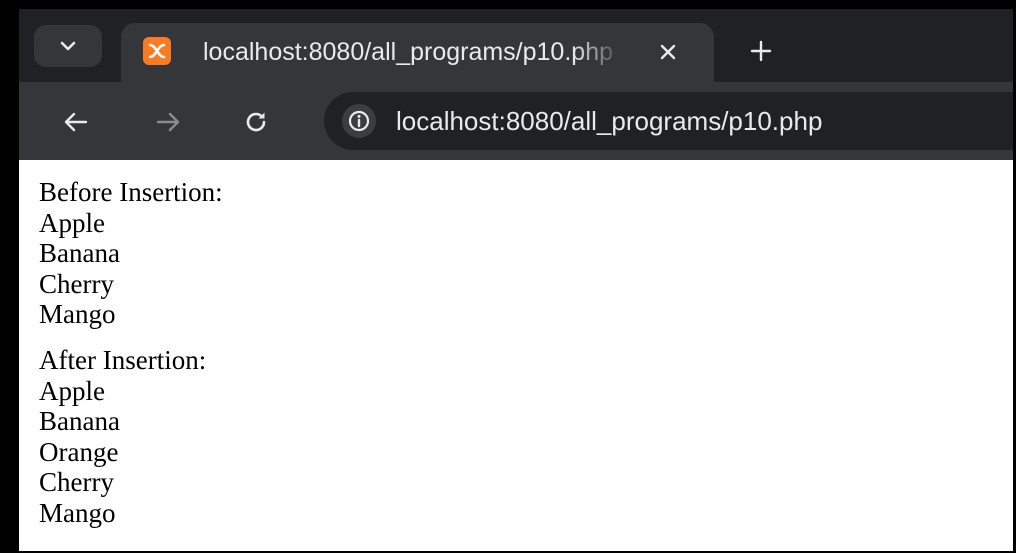 The image size is (1016, 553). I want to click on before-heading: Before Insertion:, so click(131, 192).